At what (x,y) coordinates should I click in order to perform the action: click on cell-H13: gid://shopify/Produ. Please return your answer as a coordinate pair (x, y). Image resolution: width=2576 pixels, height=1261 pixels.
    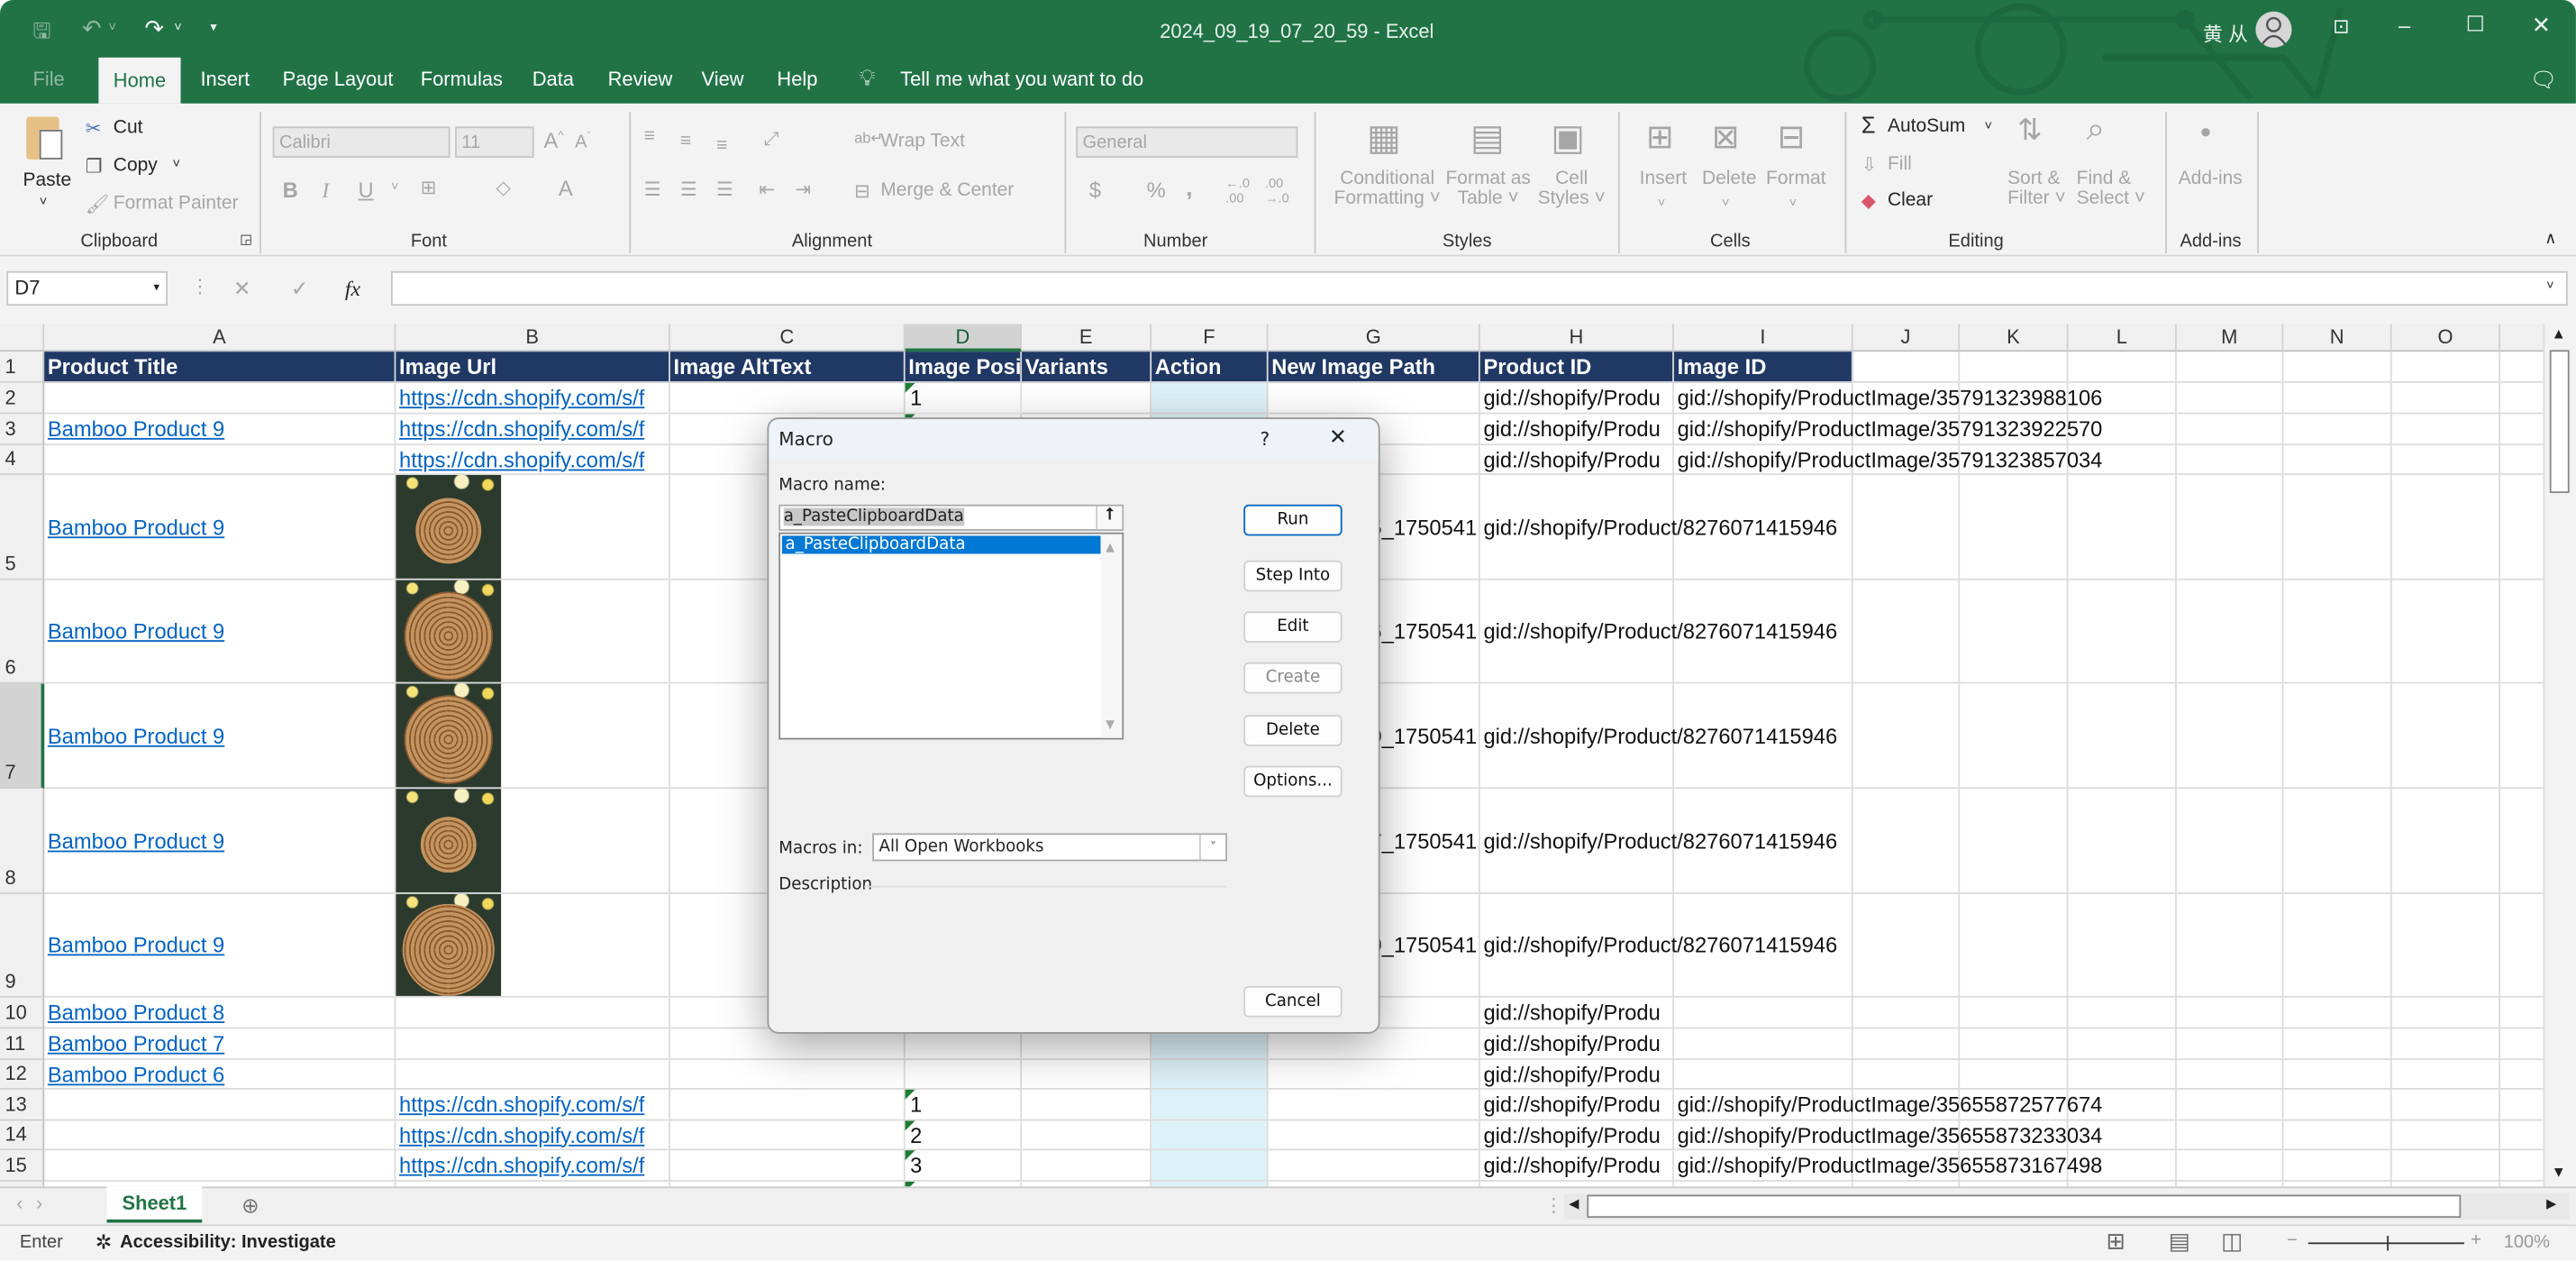
    Looking at the image, I should click on (1576, 1105).